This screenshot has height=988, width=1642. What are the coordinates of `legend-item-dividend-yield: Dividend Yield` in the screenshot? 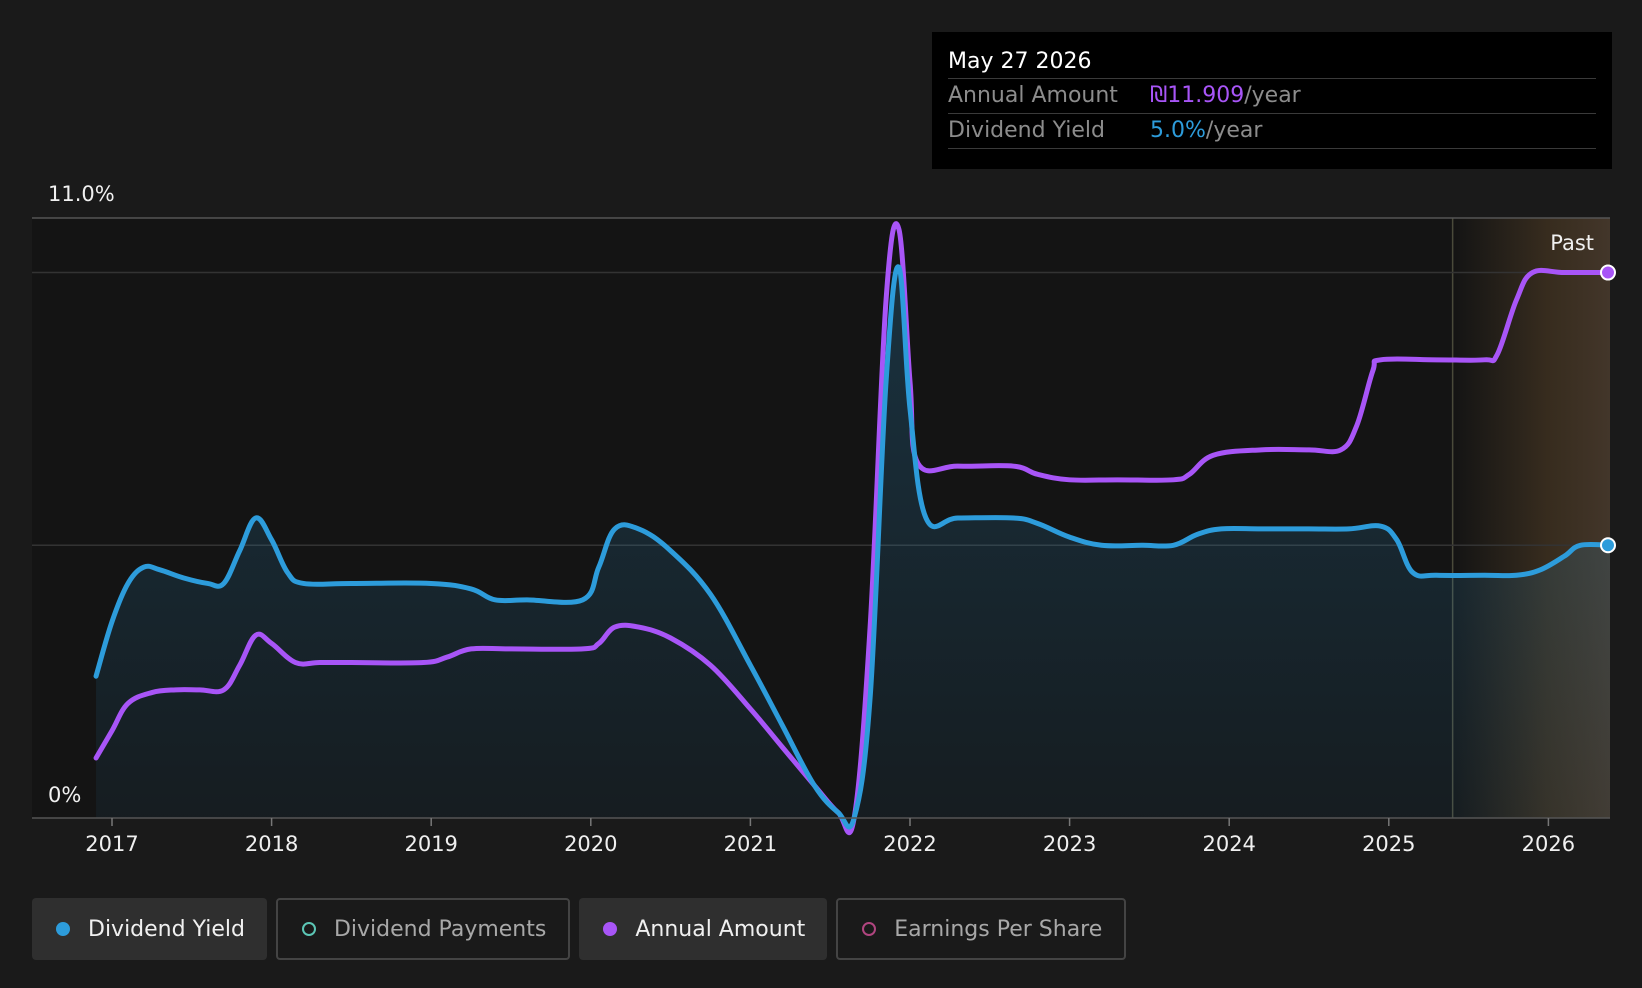 It's located at (149, 929).